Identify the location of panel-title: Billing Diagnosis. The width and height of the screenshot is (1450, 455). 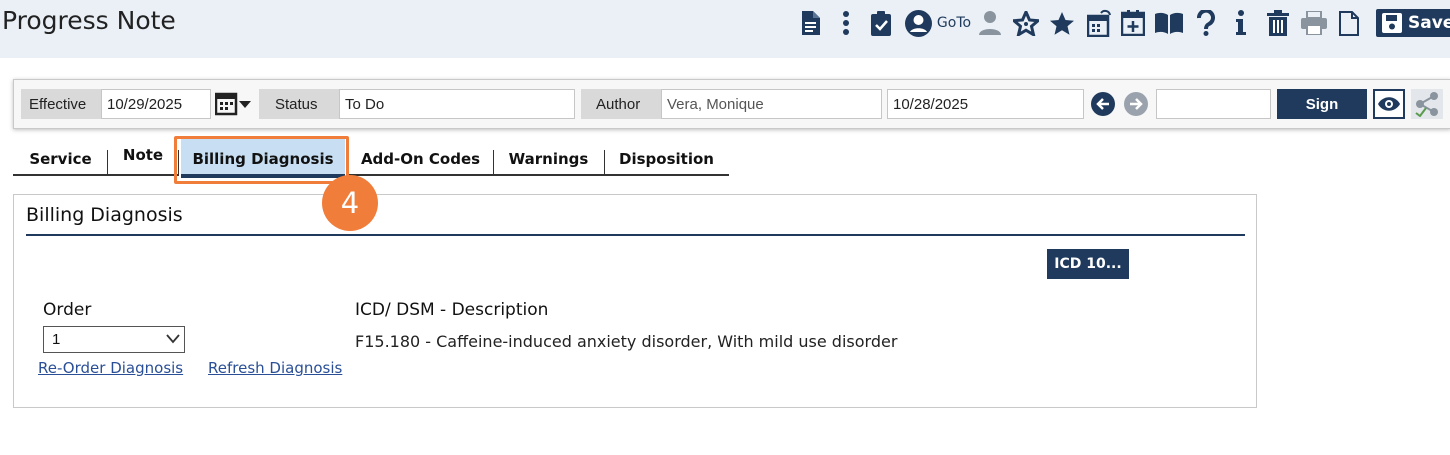
(104, 215).